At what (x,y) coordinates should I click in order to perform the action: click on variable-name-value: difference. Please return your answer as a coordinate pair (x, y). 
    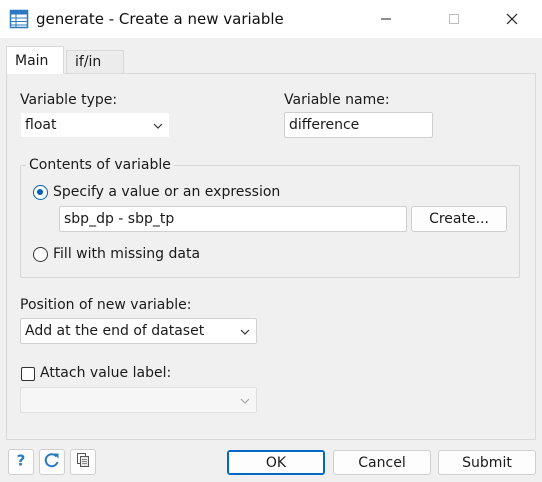
    Looking at the image, I should click on (324, 125).